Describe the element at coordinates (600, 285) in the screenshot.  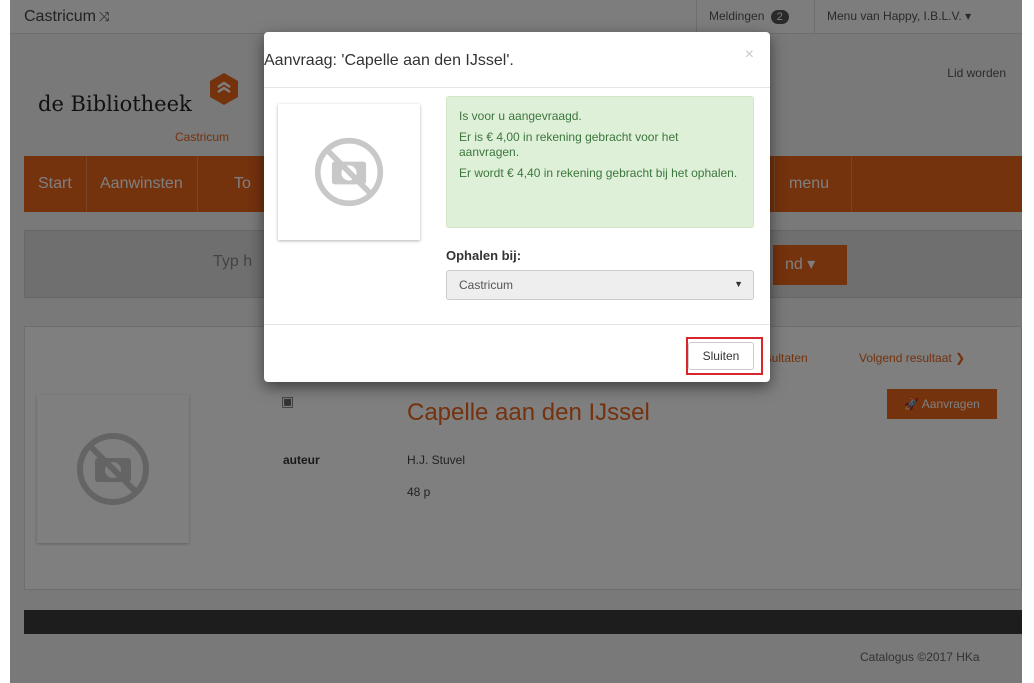
I see `pickup-location-select: Castricum ▼` at that location.